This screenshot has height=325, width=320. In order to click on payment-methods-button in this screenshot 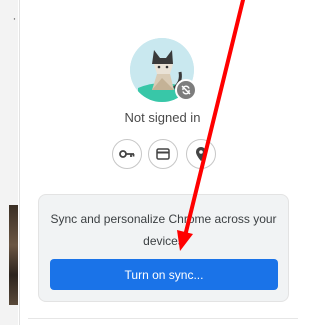, I will do `click(163, 154)`.